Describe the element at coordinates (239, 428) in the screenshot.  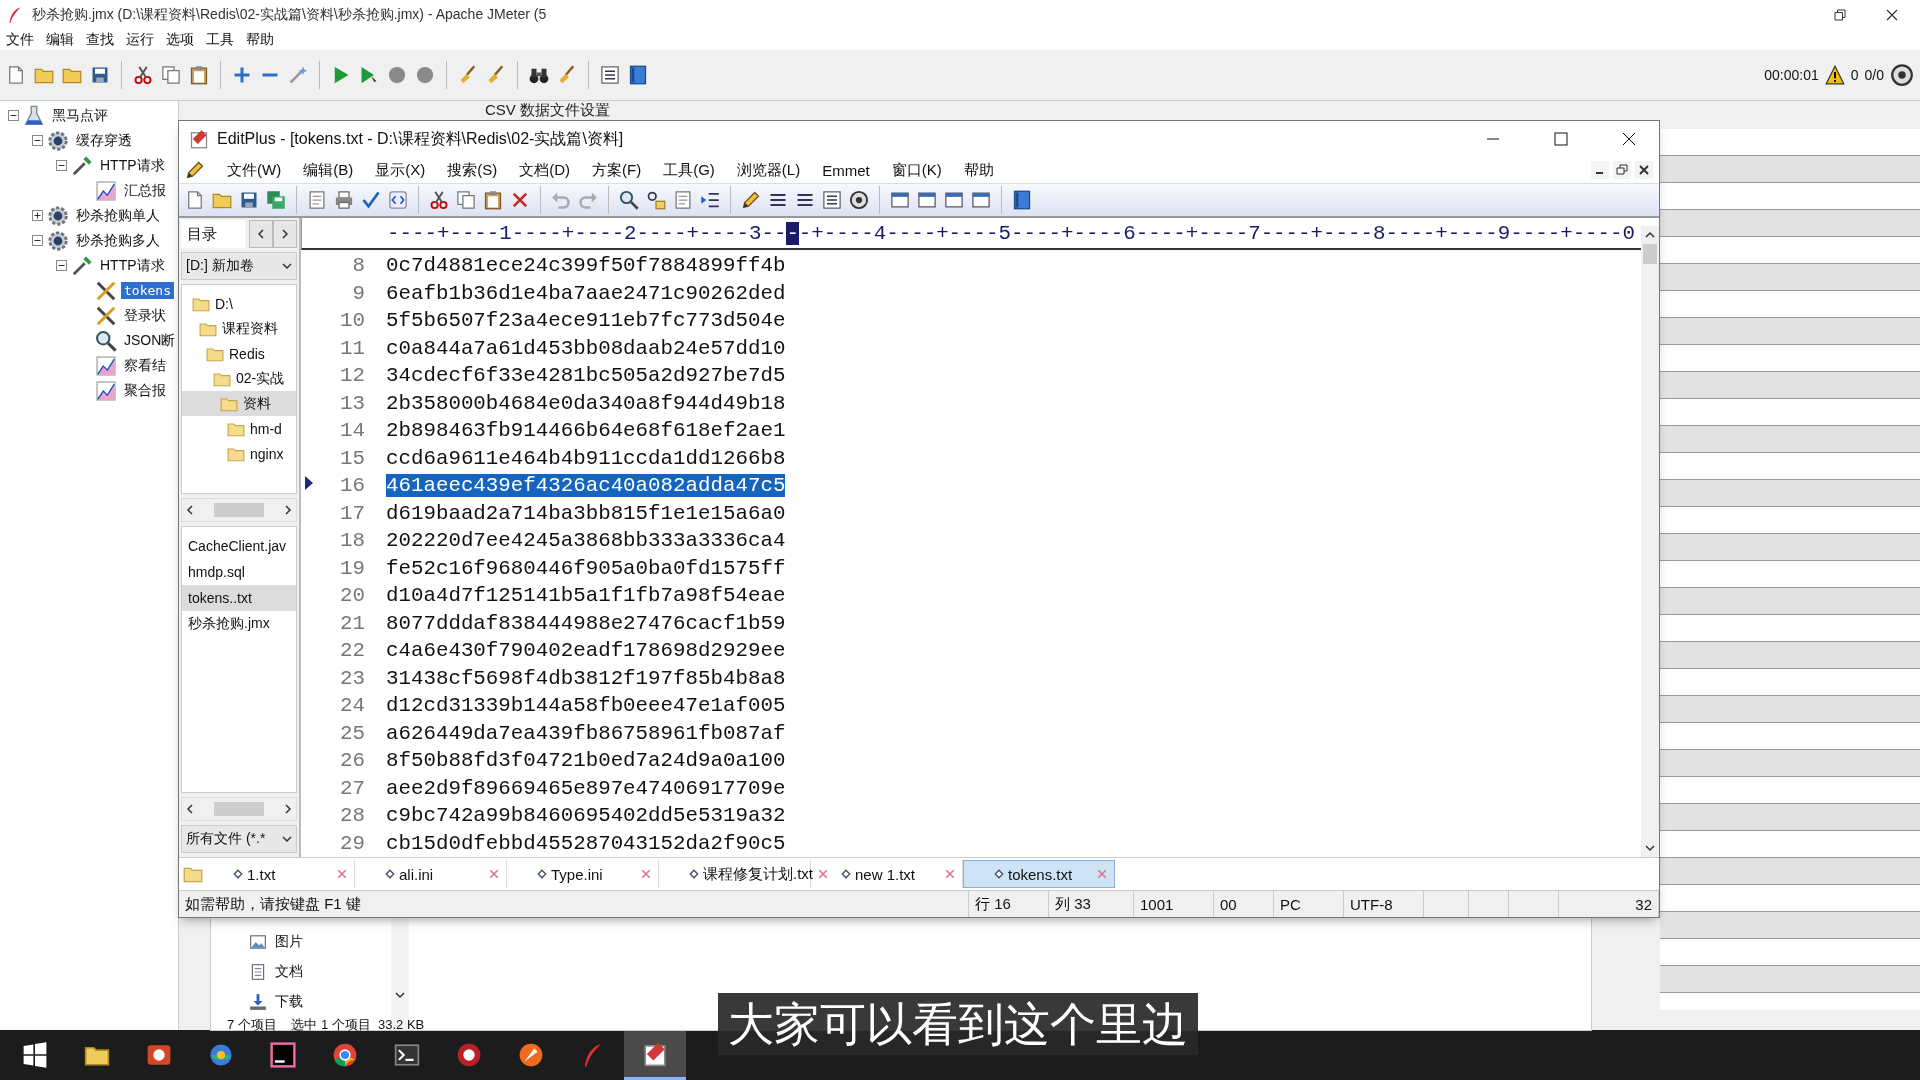
I see `folder-item: hm-d` at that location.